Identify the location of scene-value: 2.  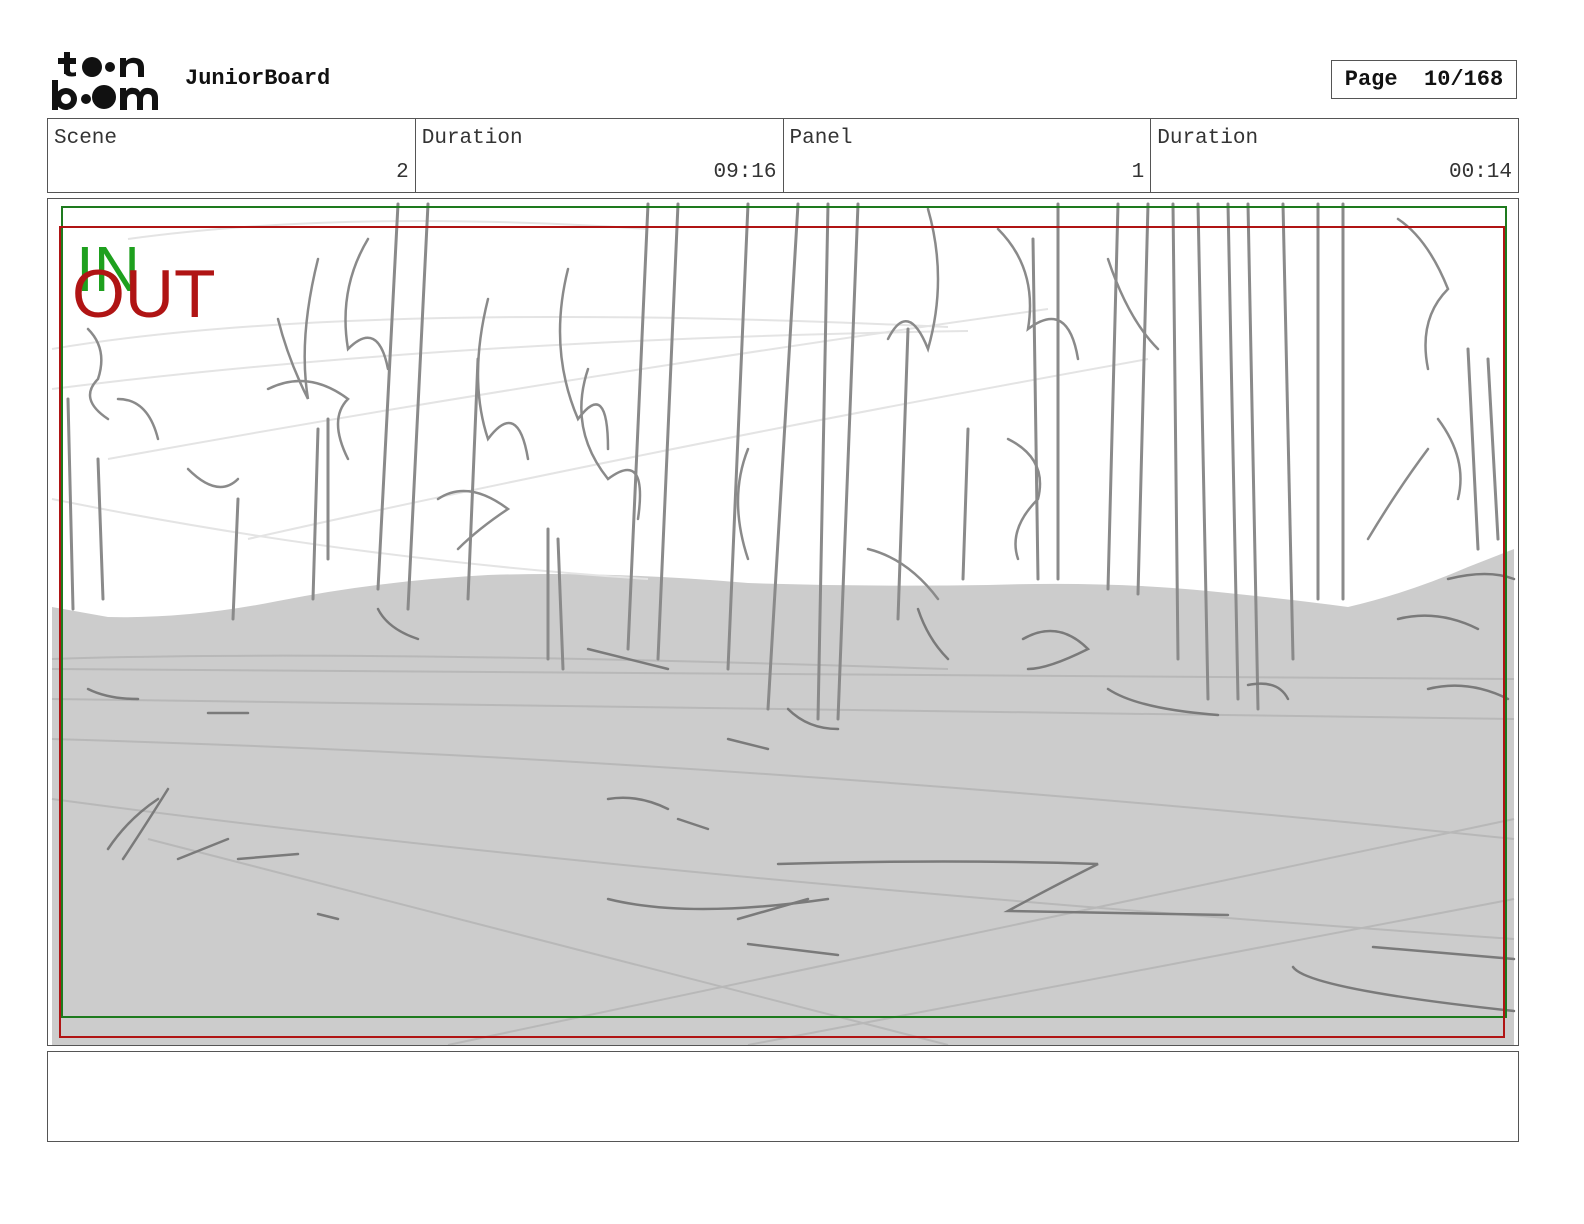
(402, 172).